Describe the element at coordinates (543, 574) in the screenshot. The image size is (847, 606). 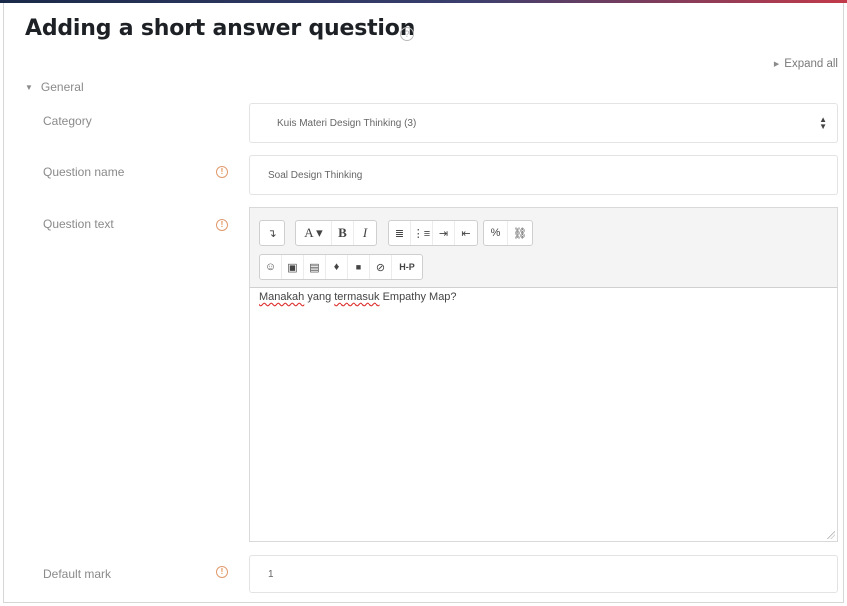
I see `default-mark-input: 1` at that location.